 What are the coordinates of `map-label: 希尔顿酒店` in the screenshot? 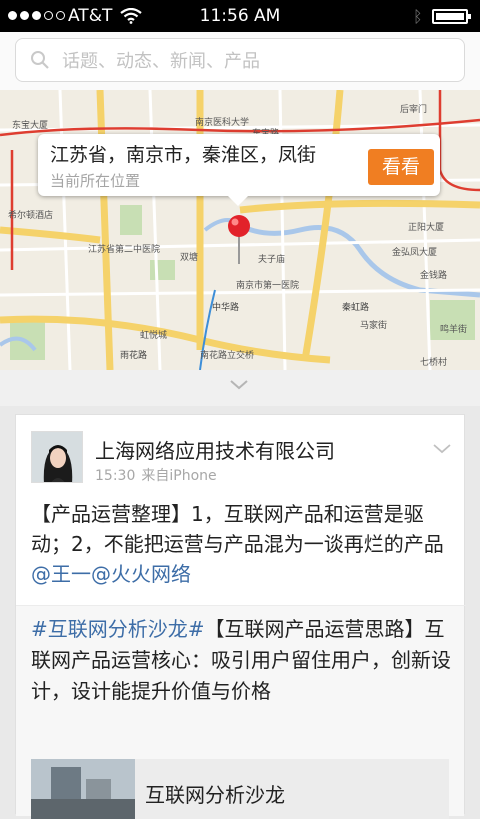 It's located at (31, 216).